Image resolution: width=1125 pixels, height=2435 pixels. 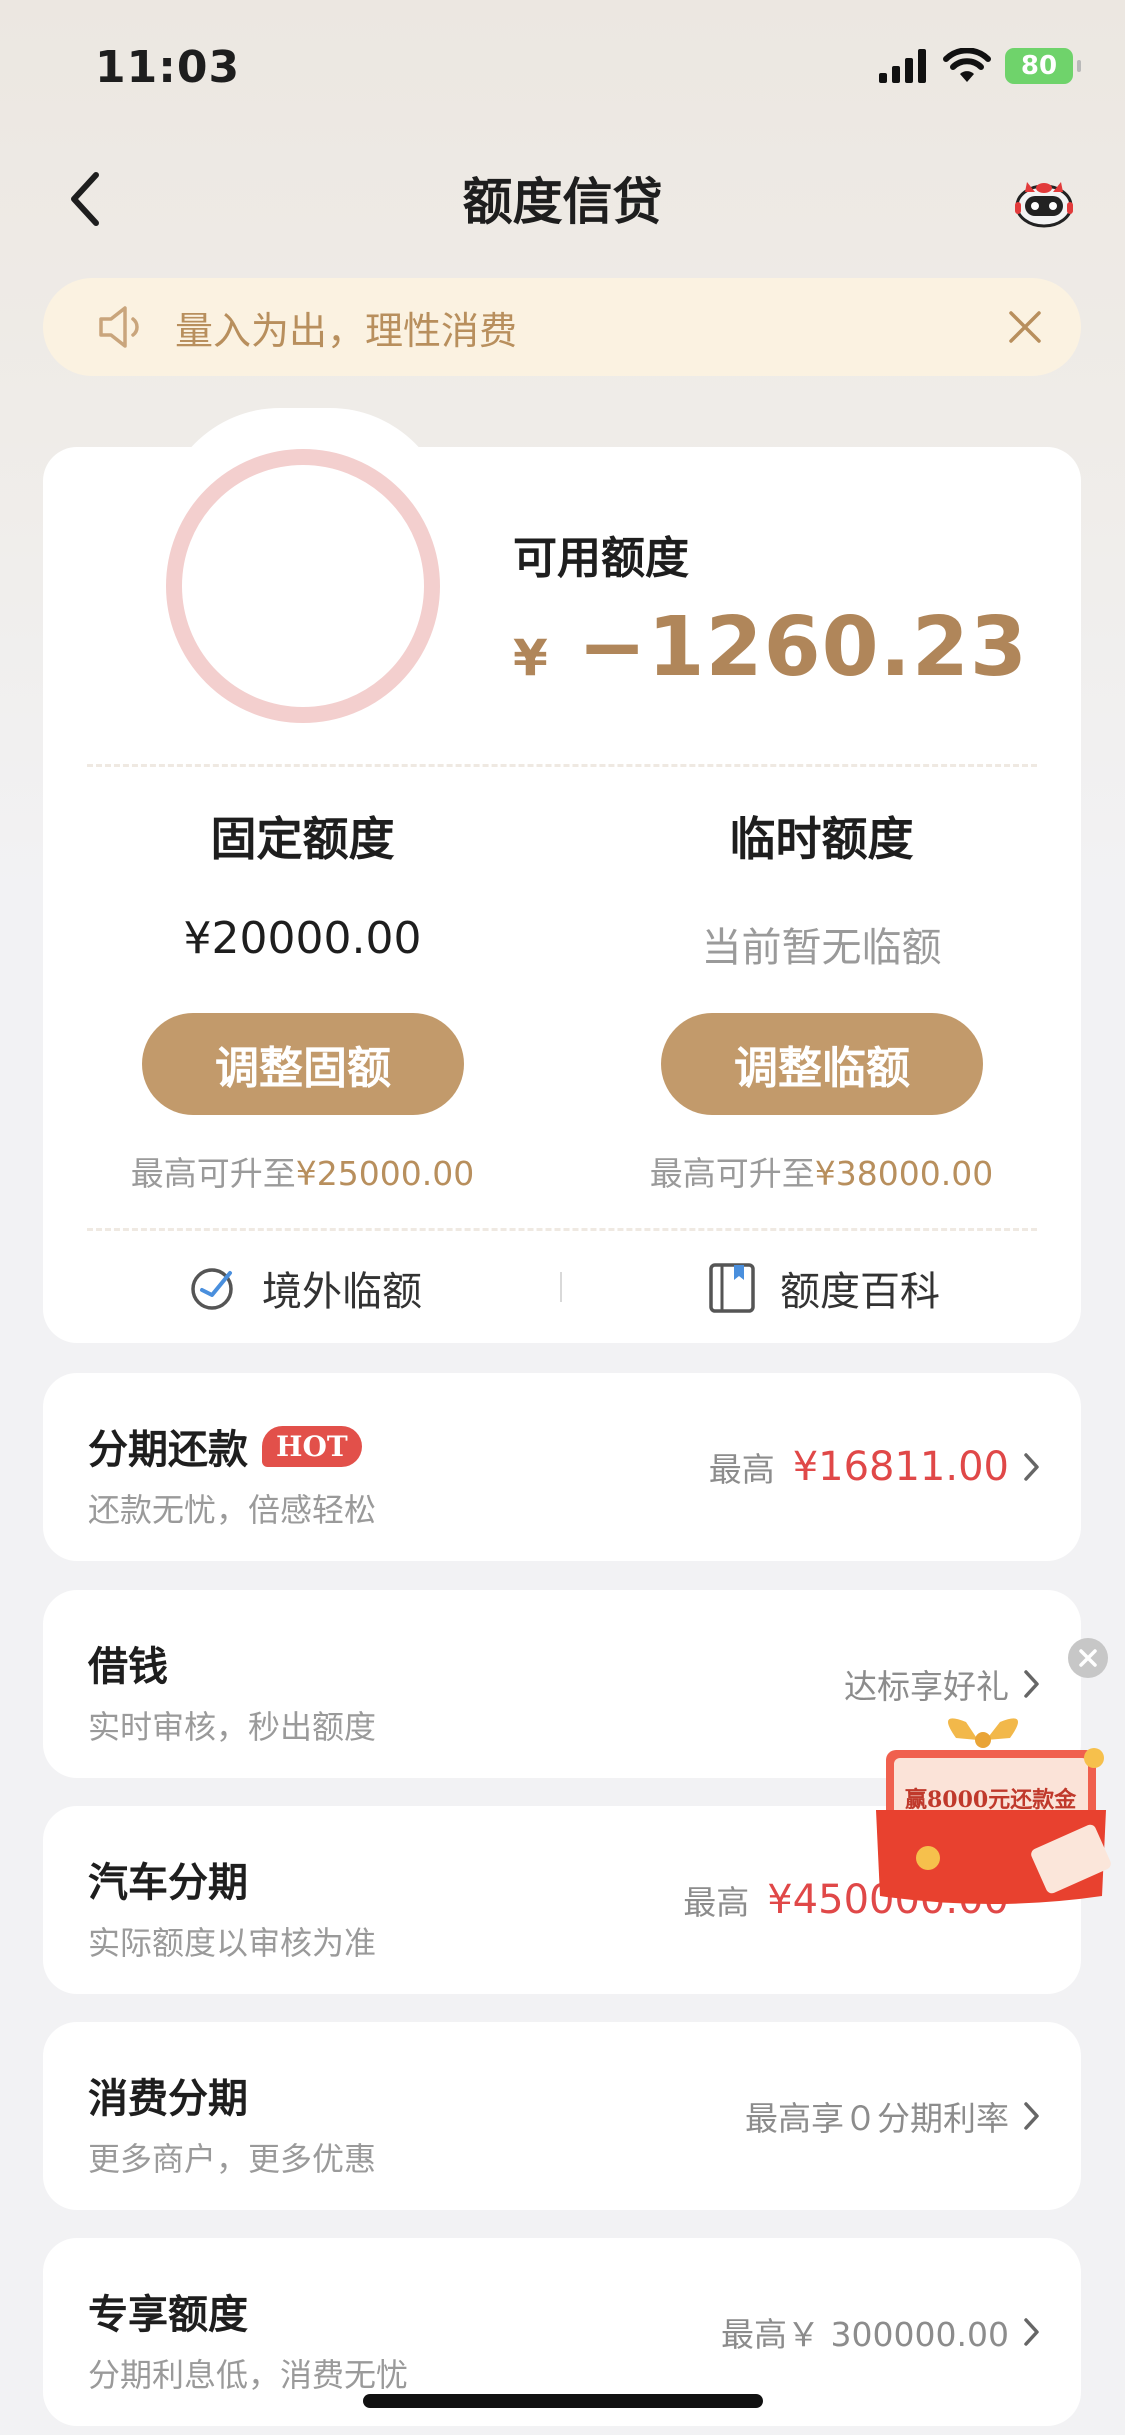 I want to click on temporary-hint-prefix: 最高可升至, so click(x=732, y=1173).